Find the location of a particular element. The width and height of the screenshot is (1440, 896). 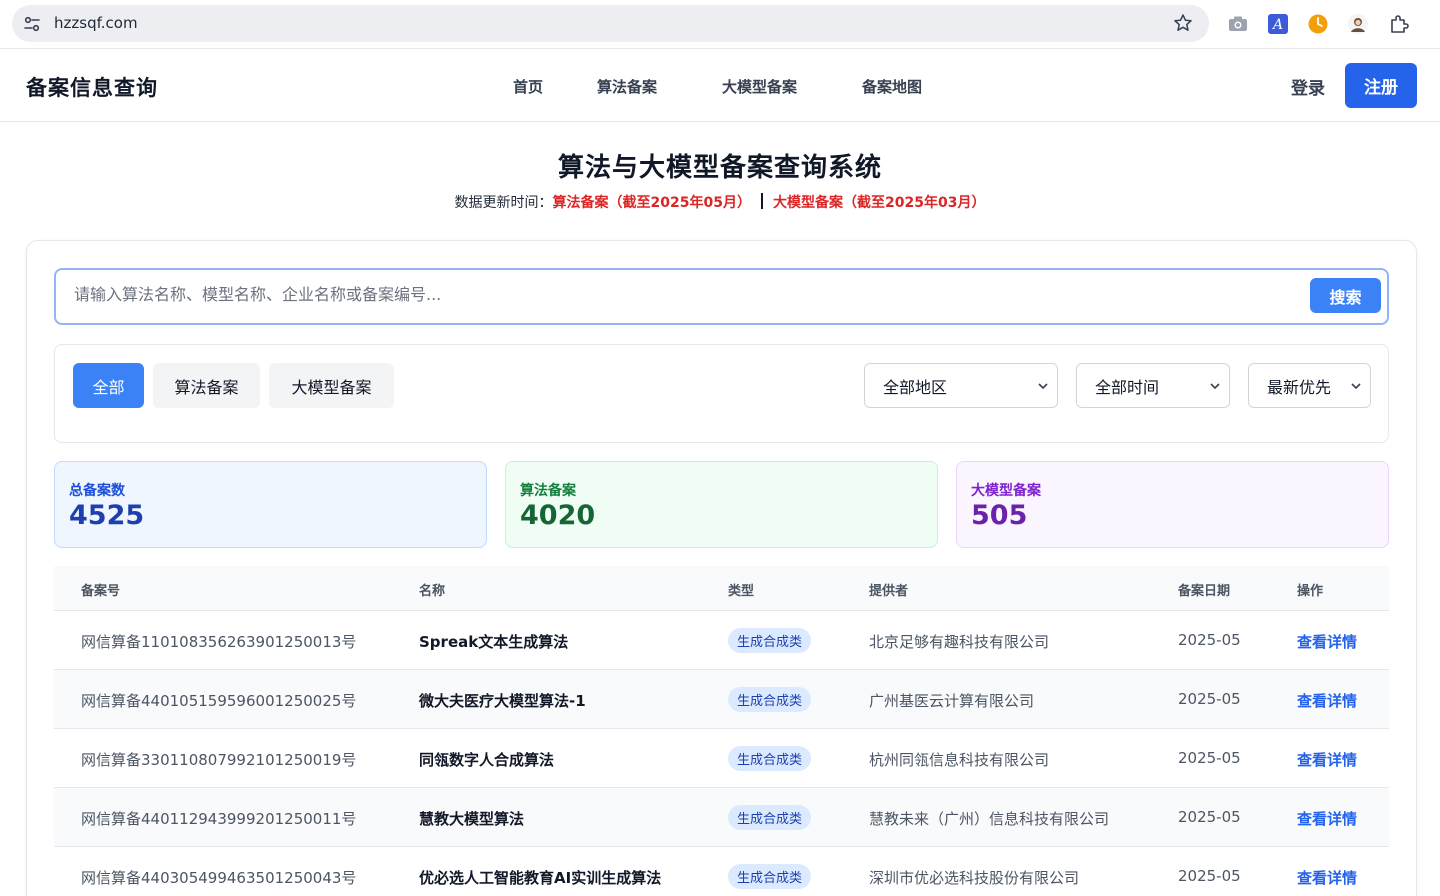

profile-avatar-icon is located at coordinates (1358, 24).